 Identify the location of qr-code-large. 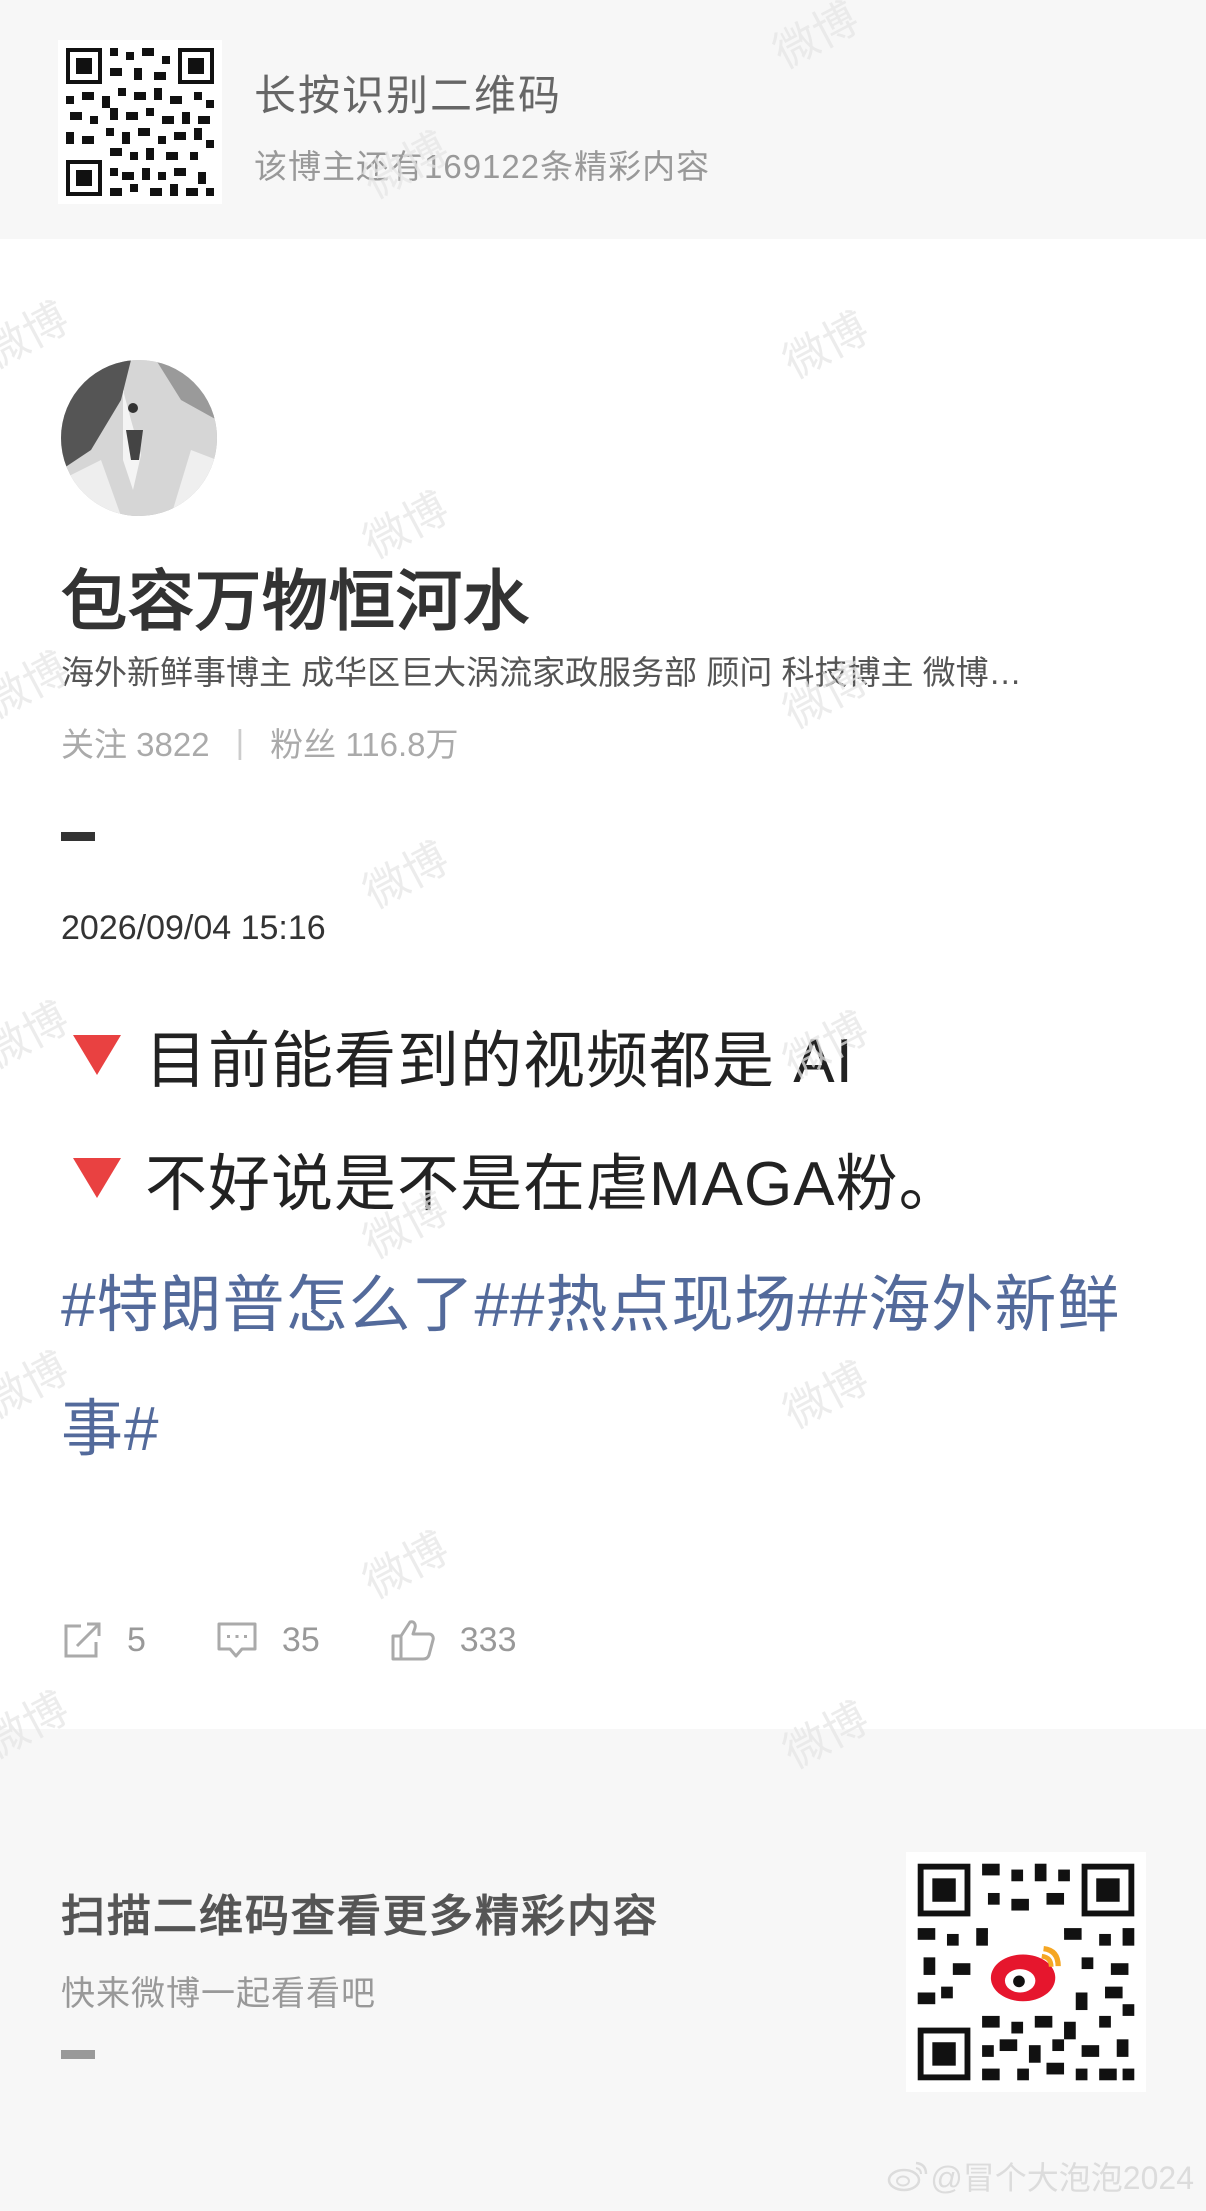
(1026, 1972).